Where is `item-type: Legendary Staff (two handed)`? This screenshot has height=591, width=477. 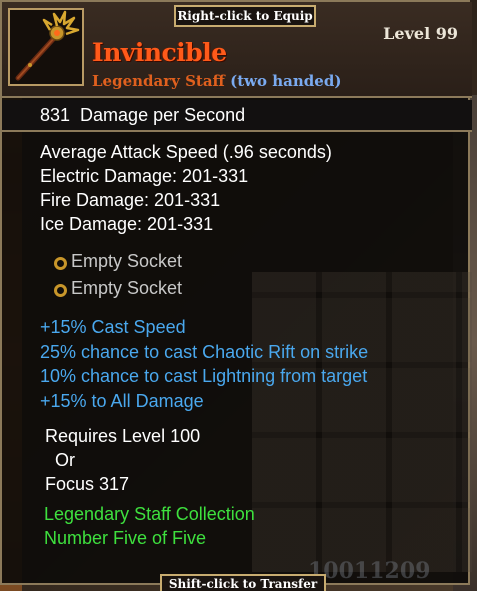 item-type: Legendary Staff (two handed) is located at coordinates (216, 81).